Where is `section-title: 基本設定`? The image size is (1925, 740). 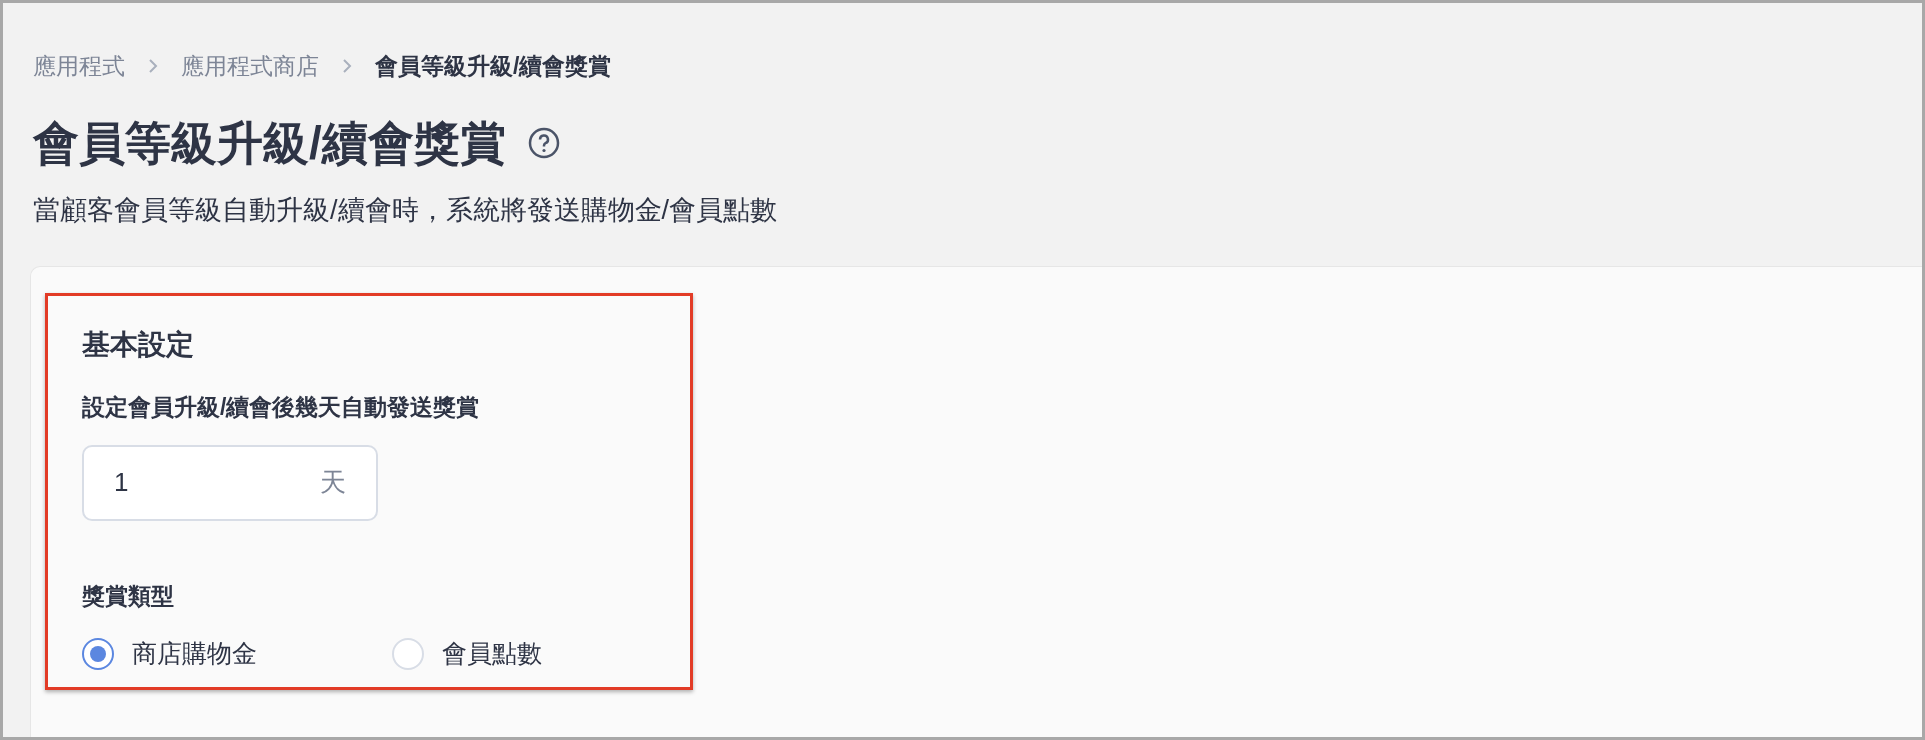 section-title: 基本設定 is located at coordinates (138, 345).